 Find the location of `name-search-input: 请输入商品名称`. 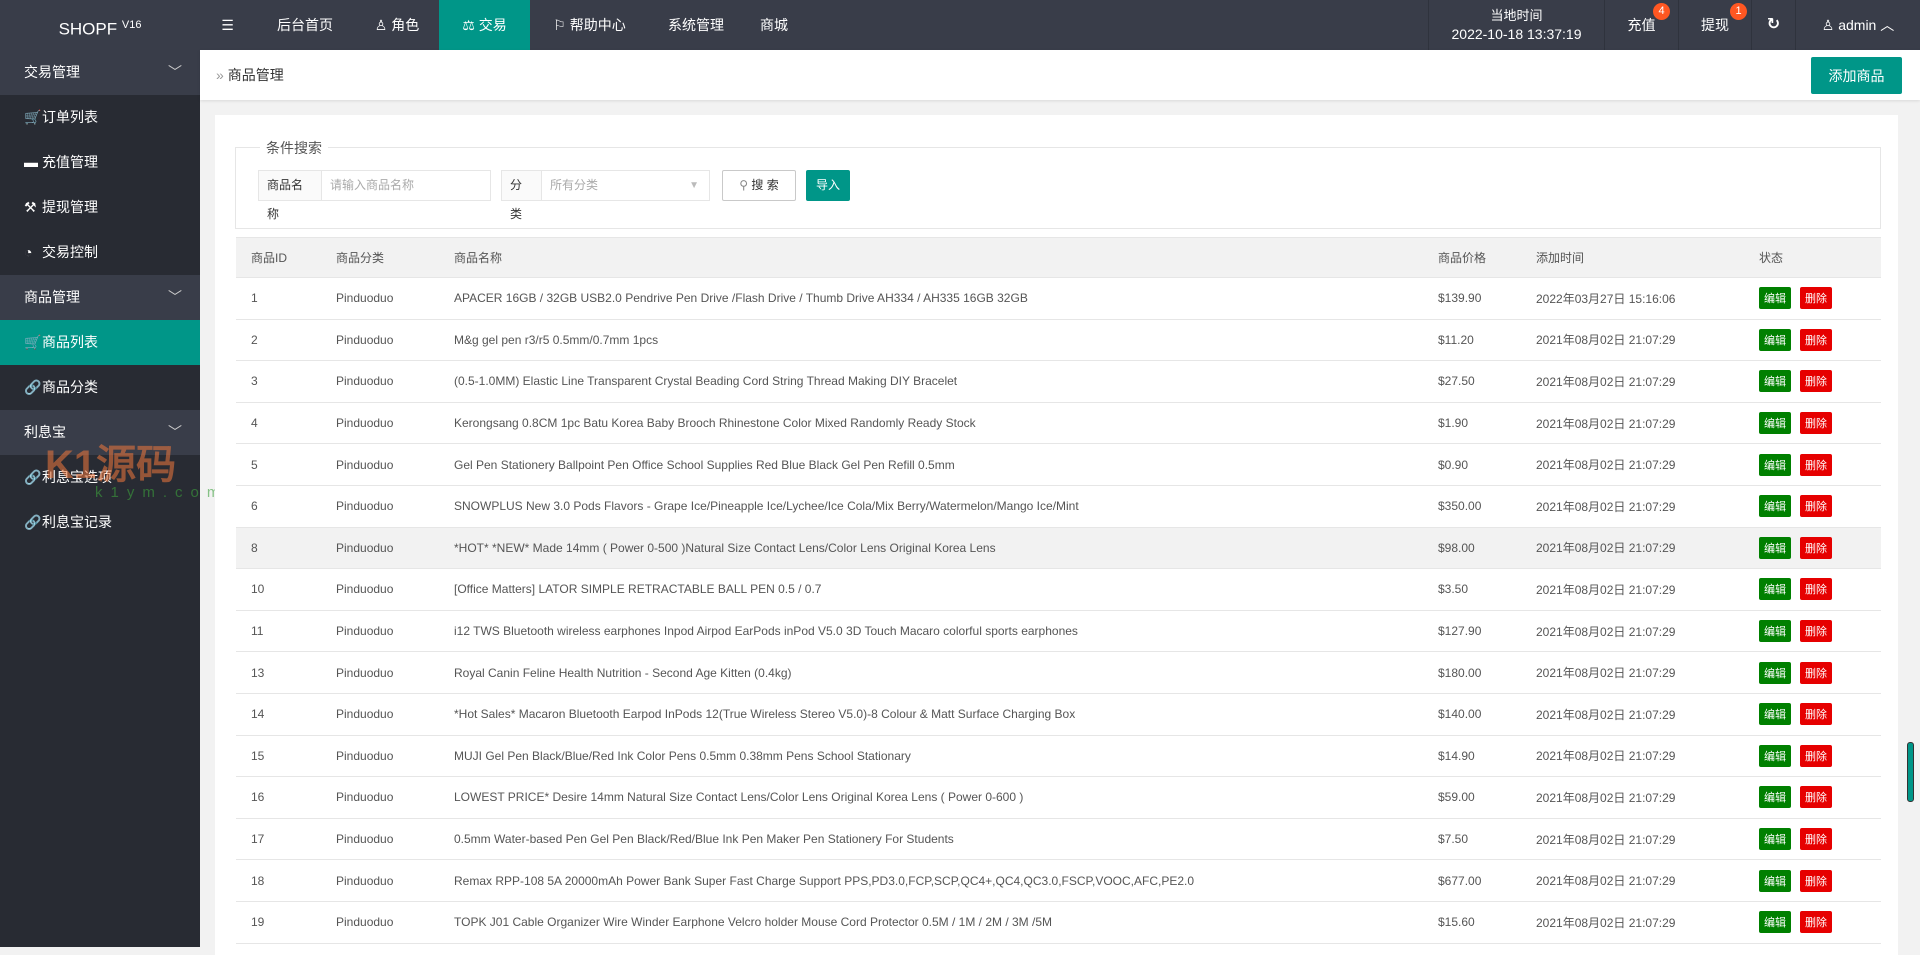

name-search-input: 请输入商品名称 is located at coordinates (406, 185).